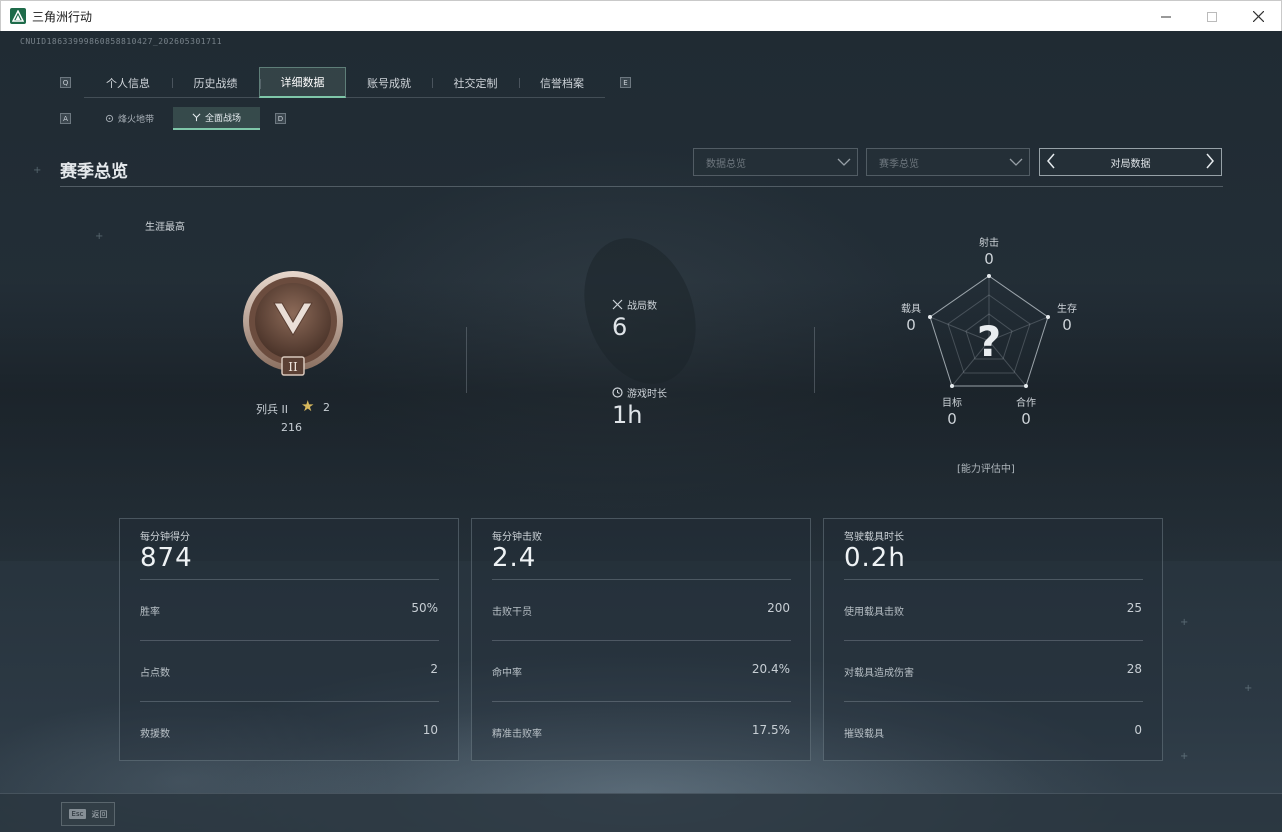 The height and width of the screenshot is (832, 1282). I want to click on matches-value: 6, so click(620, 327).